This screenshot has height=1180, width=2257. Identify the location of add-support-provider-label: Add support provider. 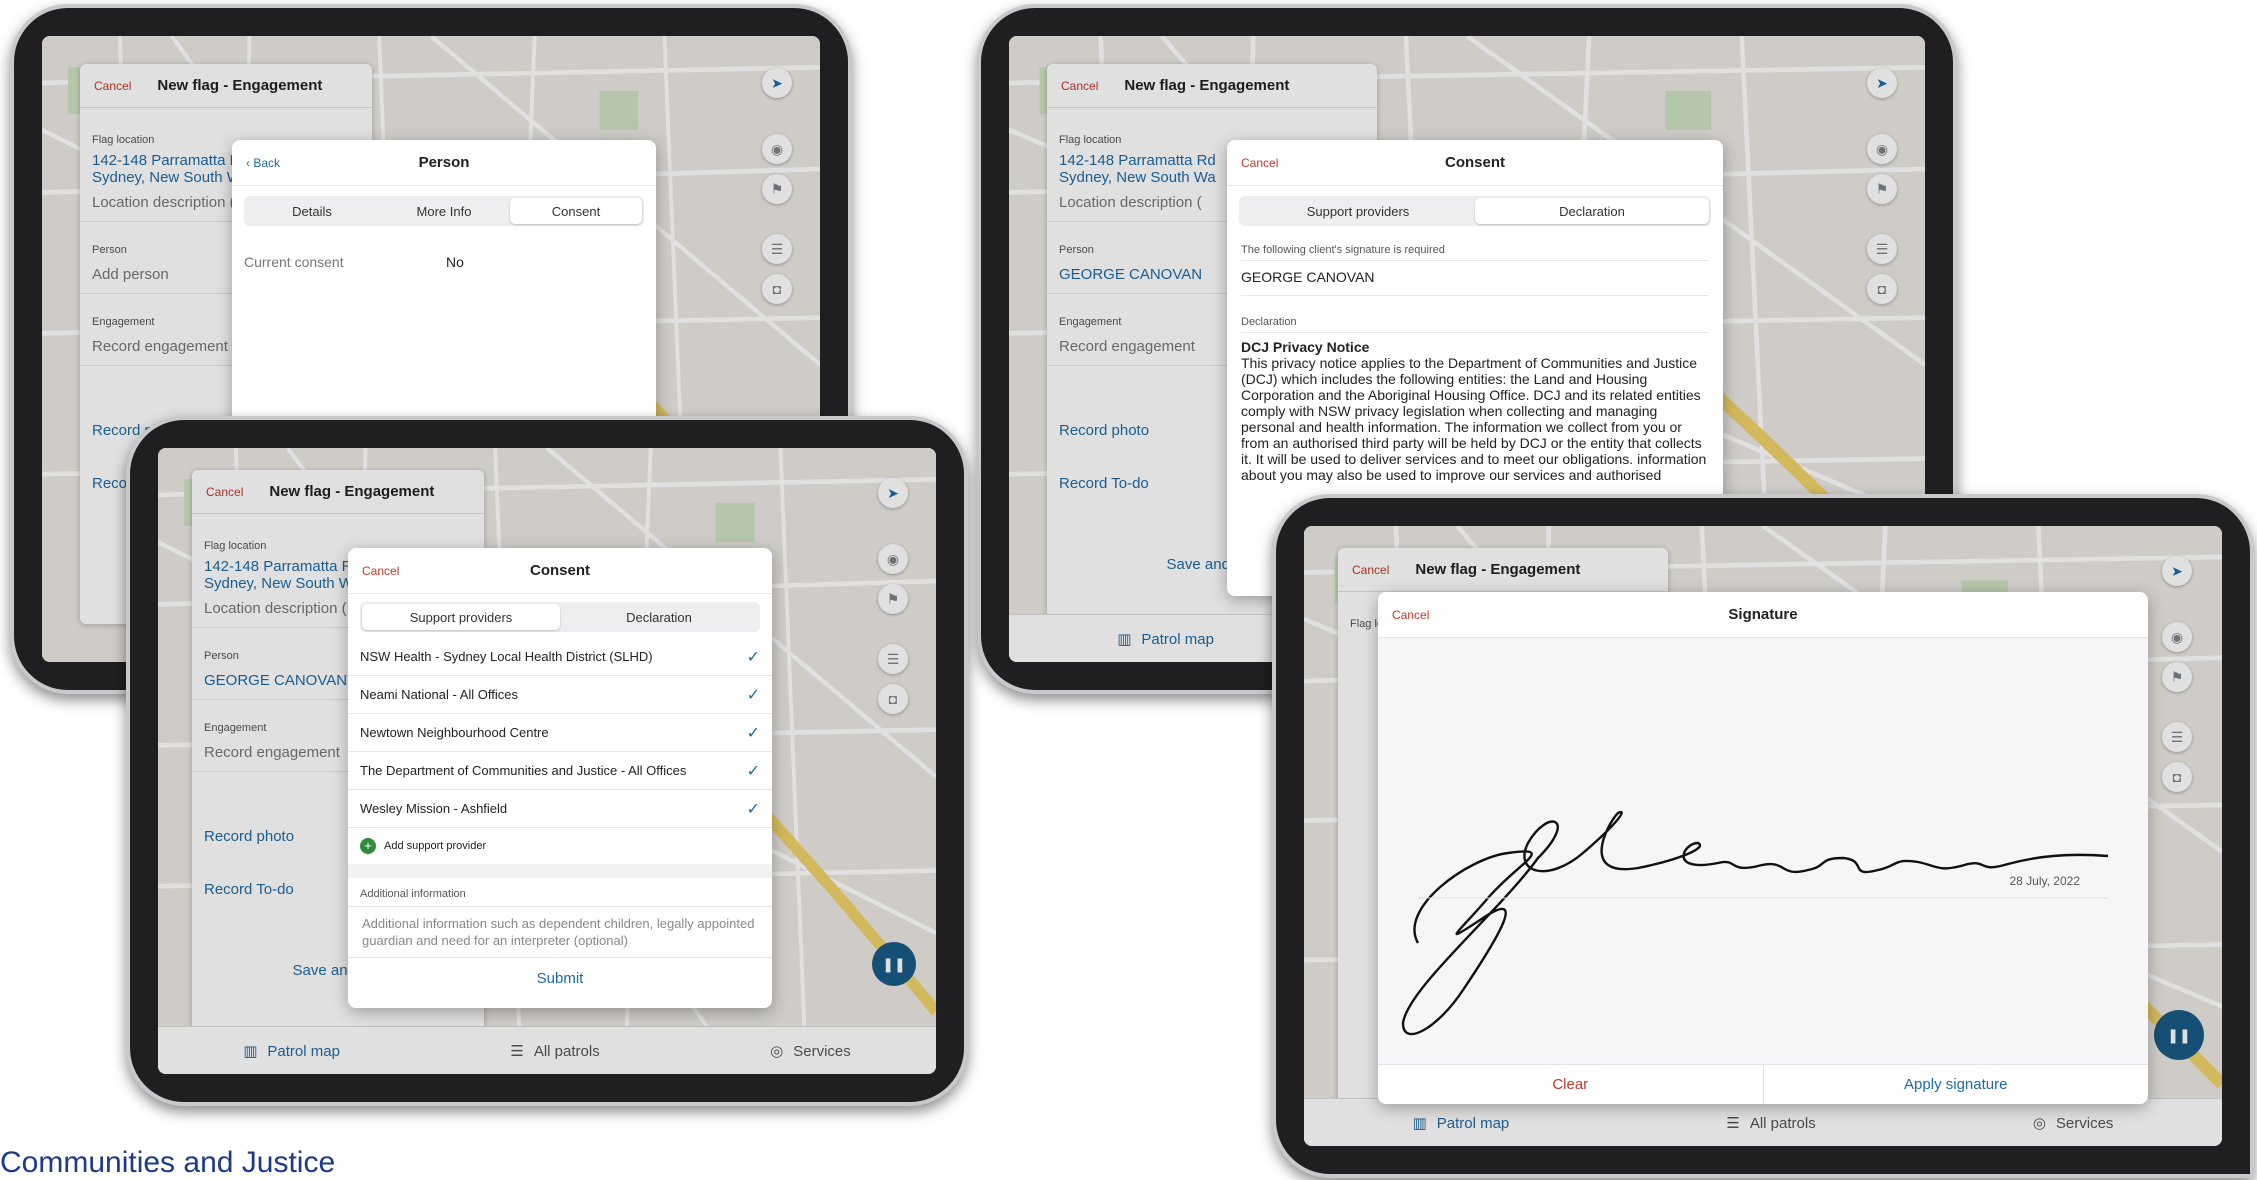
(435, 846).